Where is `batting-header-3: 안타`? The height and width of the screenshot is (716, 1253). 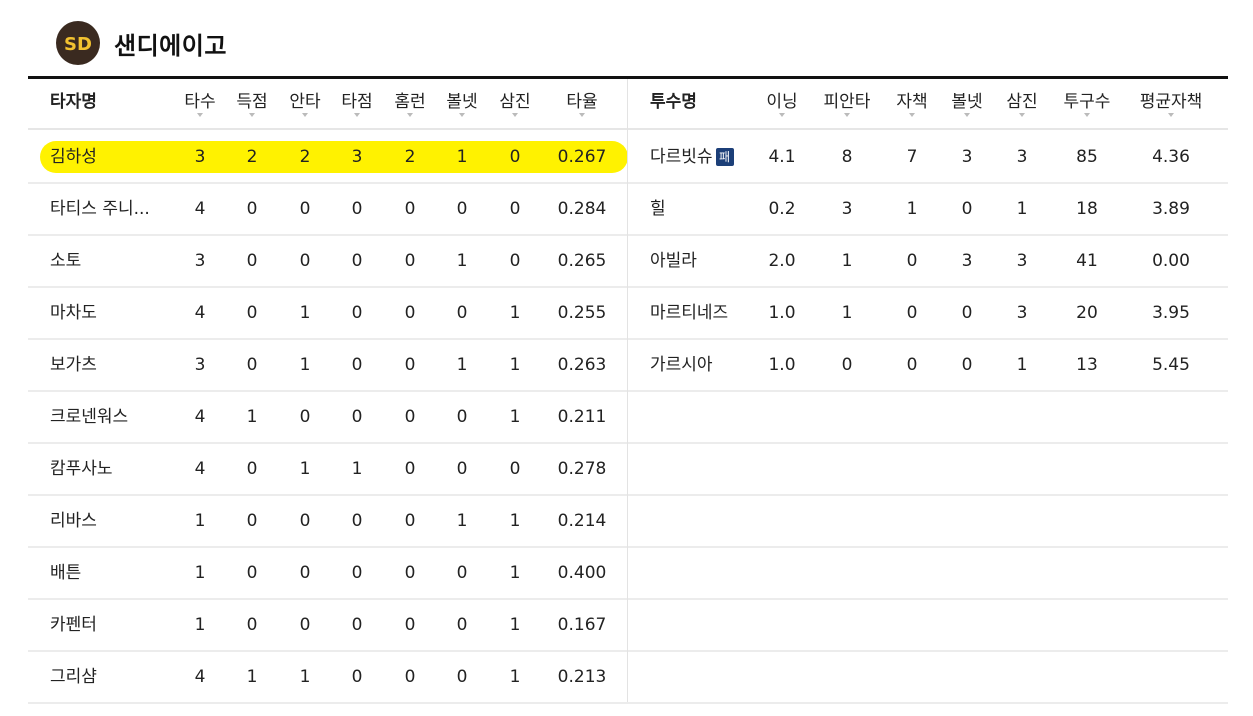
batting-header-3: 안타 is located at coordinates (305, 102).